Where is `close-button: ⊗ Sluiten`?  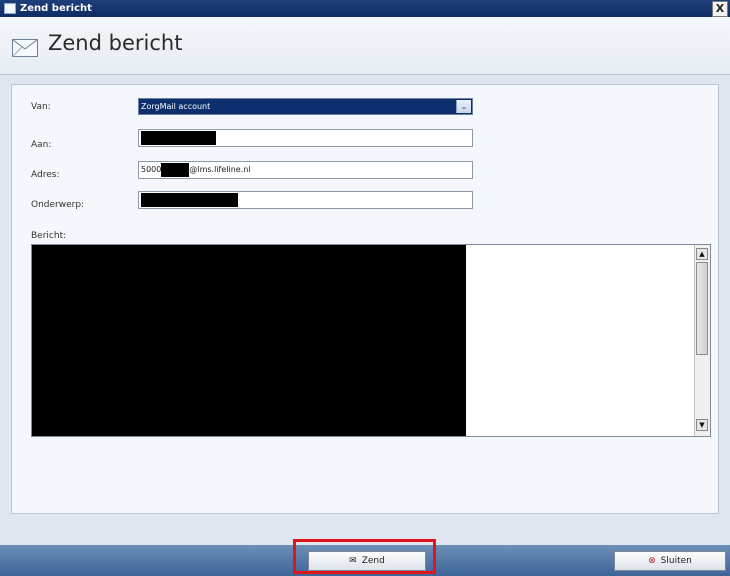 close-button: ⊗ Sluiten is located at coordinates (670, 561).